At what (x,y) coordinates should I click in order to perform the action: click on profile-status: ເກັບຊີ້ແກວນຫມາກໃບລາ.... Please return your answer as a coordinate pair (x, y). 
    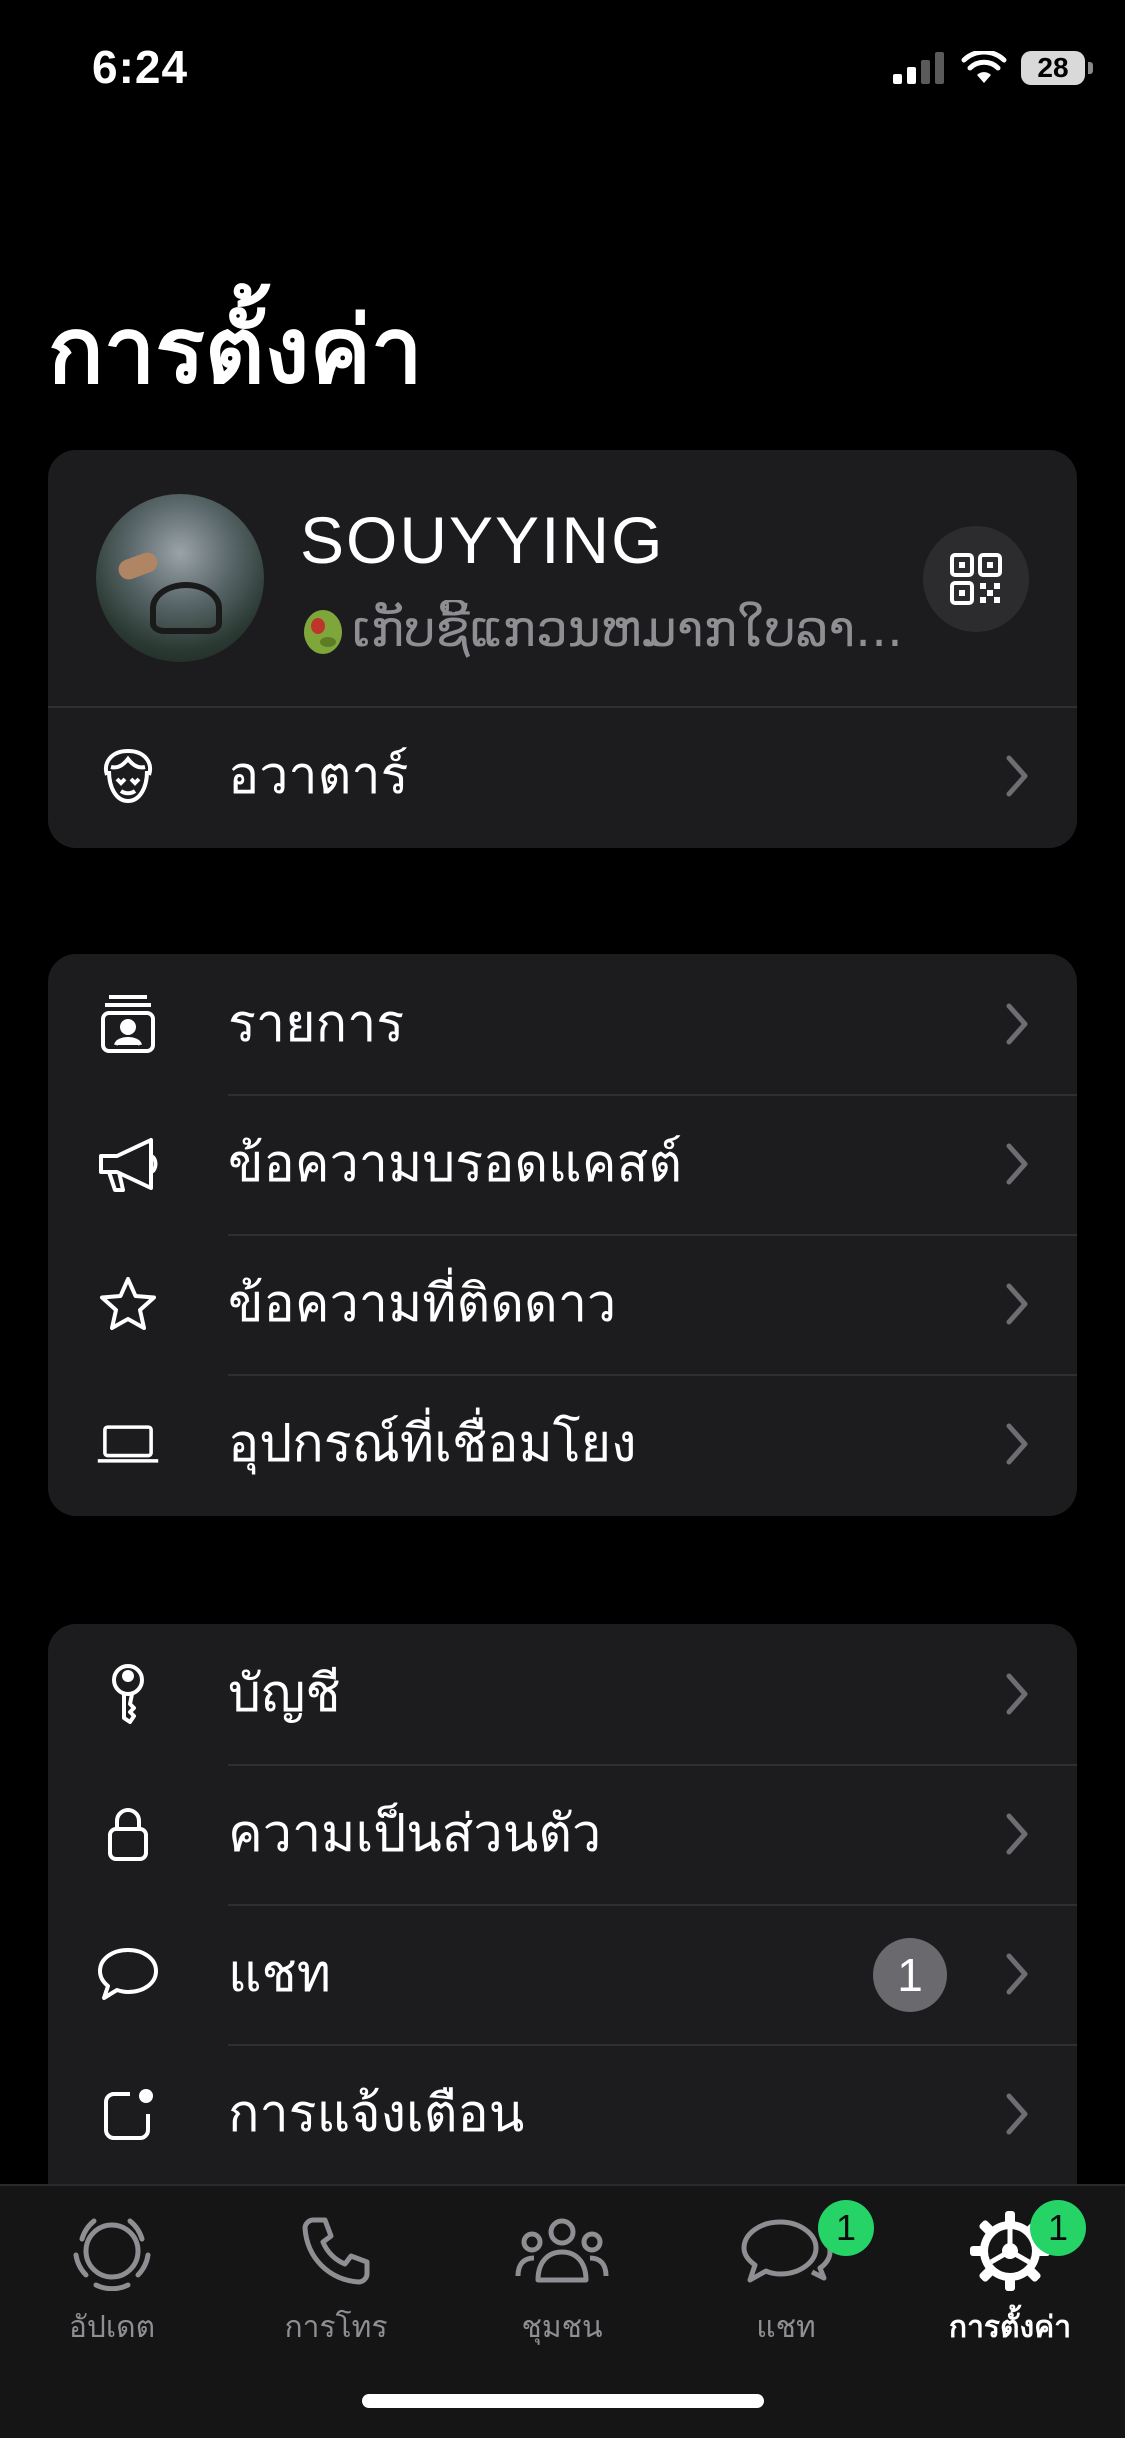
    Looking at the image, I should click on (625, 629).